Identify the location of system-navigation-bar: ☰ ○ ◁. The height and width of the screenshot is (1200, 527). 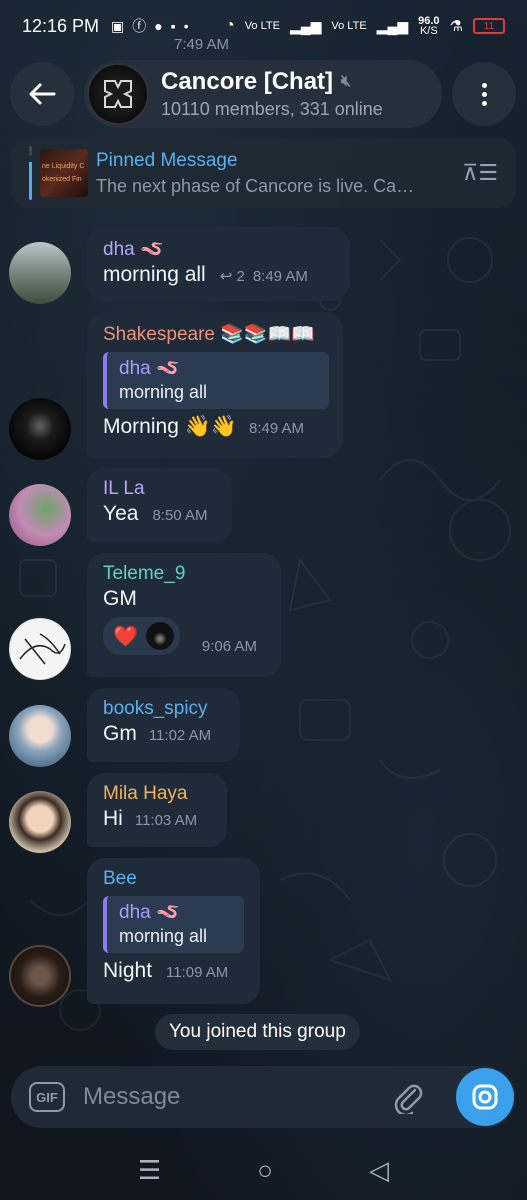
(263, 1170).